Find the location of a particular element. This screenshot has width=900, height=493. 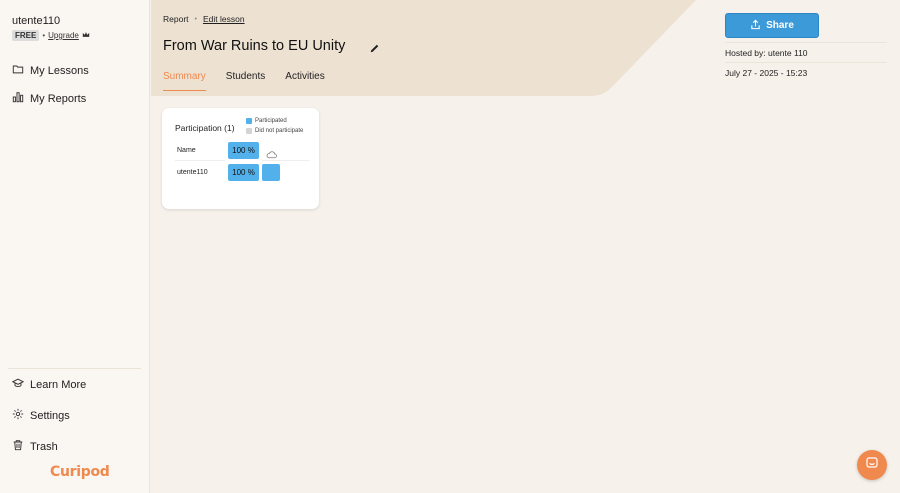

participation-title: Participation (1) is located at coordinates (205, 128).